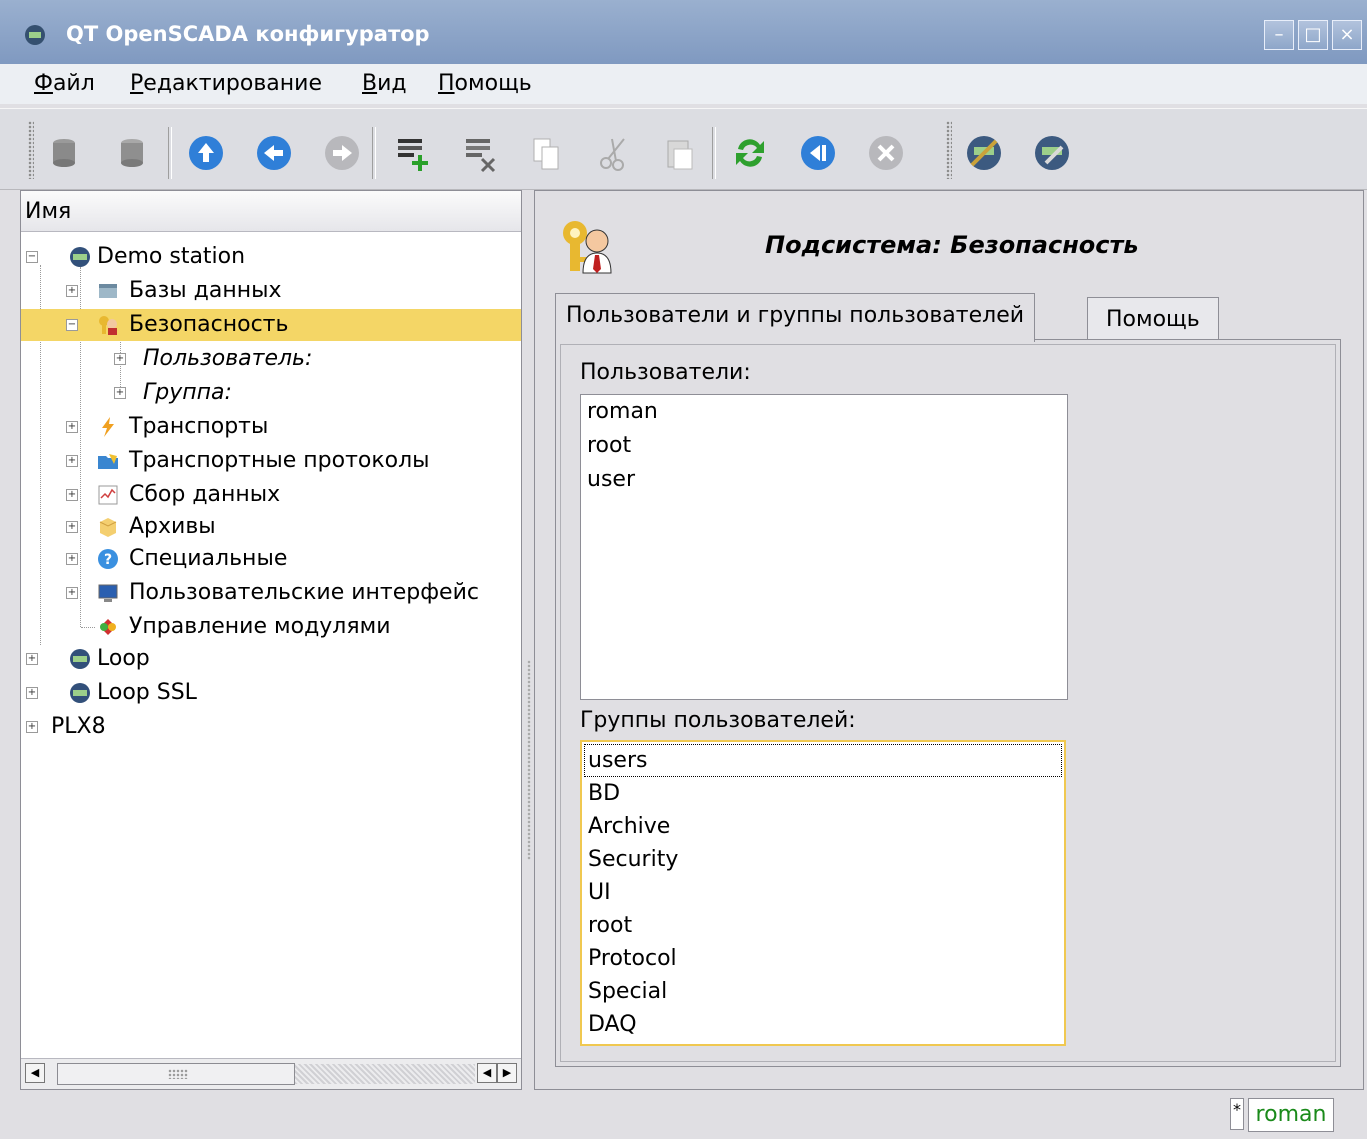  Describe the element at coordinates (614, 153) in the screenshot. I see `cut-icon` at that location.